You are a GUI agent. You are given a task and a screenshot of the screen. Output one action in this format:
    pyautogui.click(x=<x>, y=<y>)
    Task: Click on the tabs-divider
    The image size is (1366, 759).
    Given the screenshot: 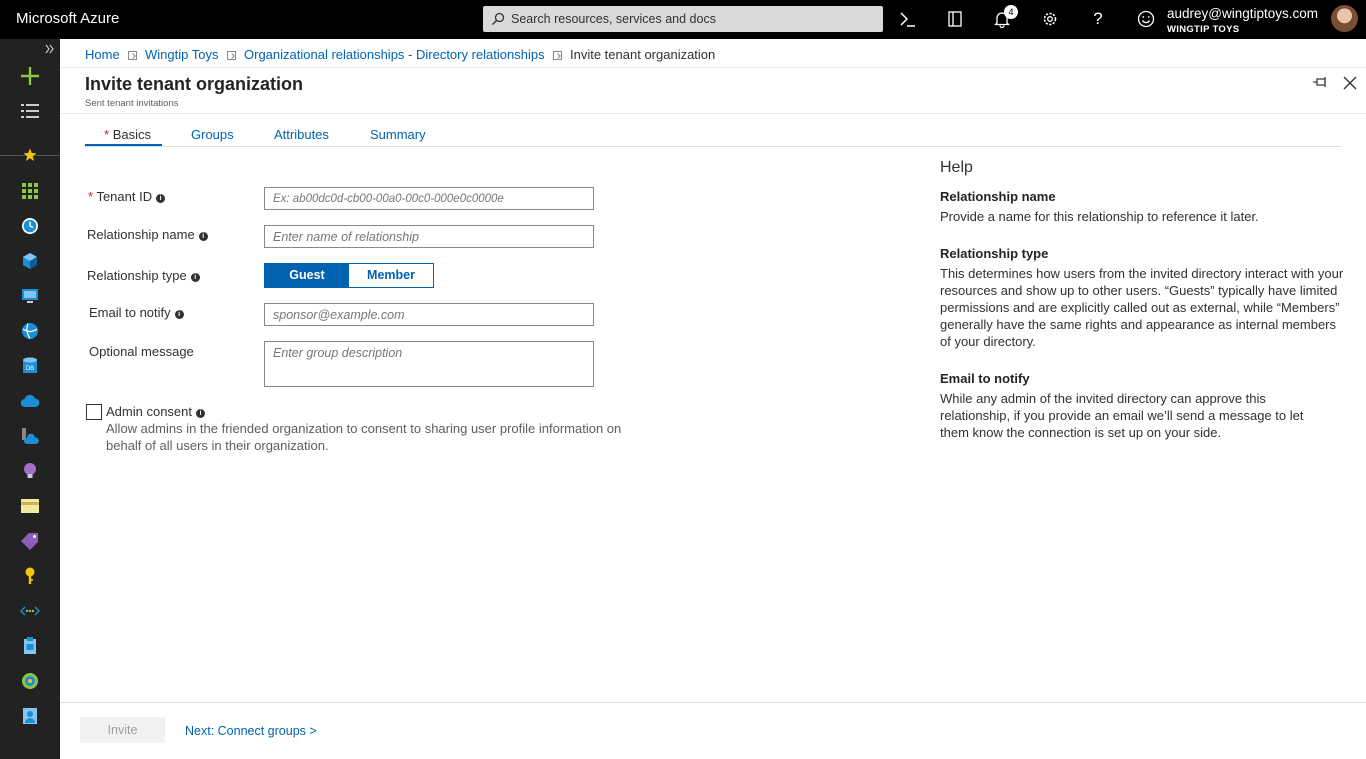 What is the action you would take?
    pyautogui.click(x=713, y=146)
    